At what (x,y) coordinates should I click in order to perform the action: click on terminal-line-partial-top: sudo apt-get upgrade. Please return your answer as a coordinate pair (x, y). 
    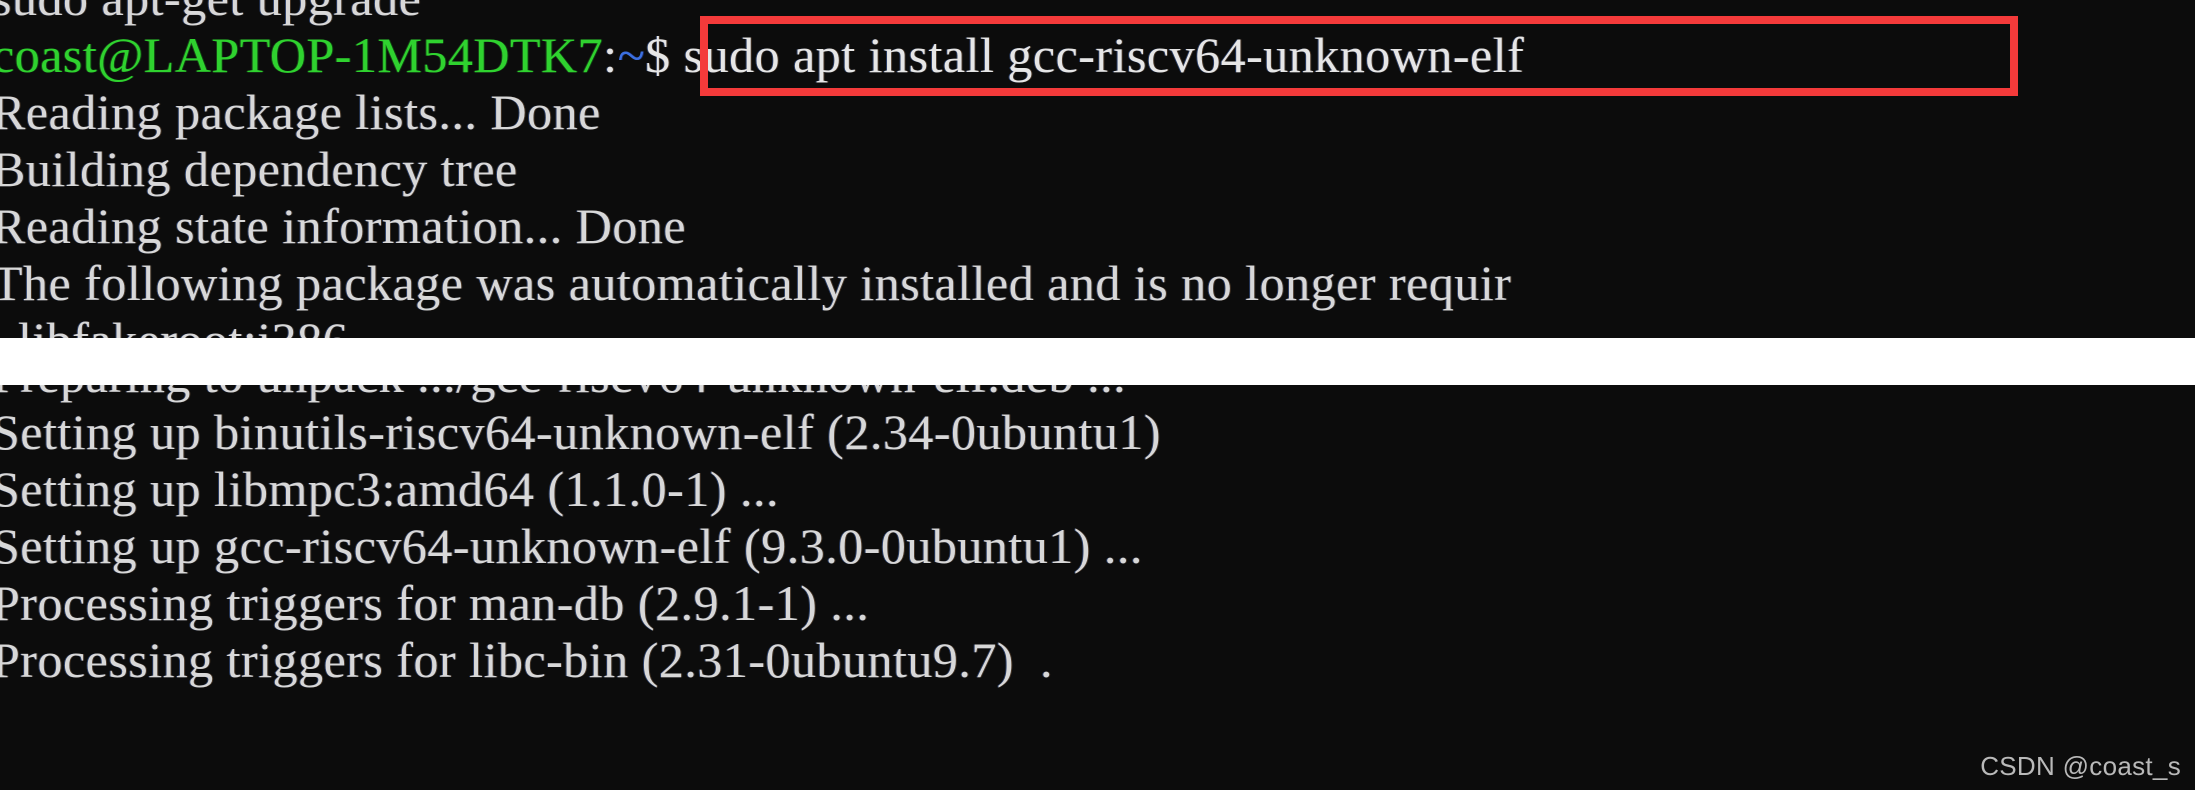
    Looking at the image, I should click on (1097, 13).